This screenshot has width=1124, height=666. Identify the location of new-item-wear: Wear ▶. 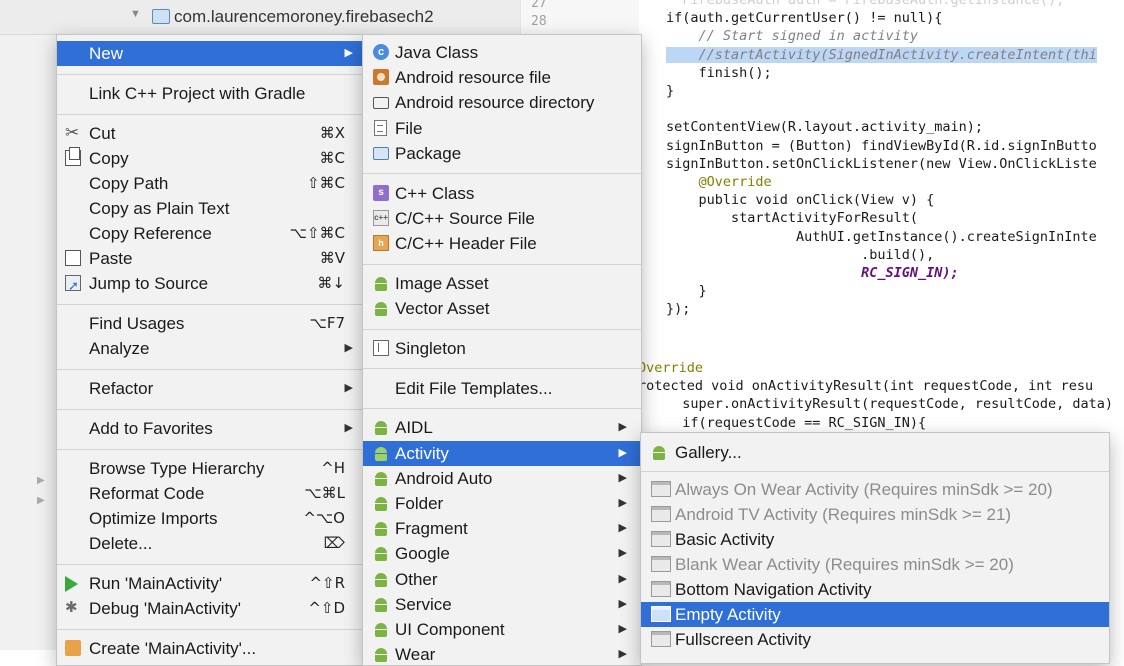
(502, 653).